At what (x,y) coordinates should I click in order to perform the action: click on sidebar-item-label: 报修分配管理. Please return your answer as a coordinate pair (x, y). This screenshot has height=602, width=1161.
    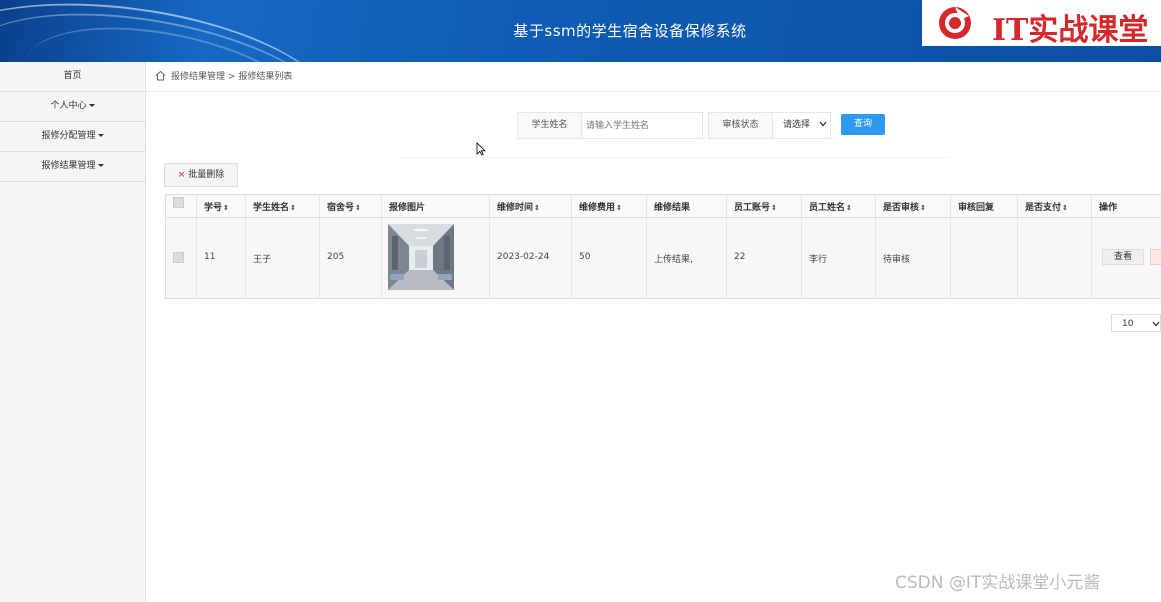
    Looking at the image, I should click on (68, 136).